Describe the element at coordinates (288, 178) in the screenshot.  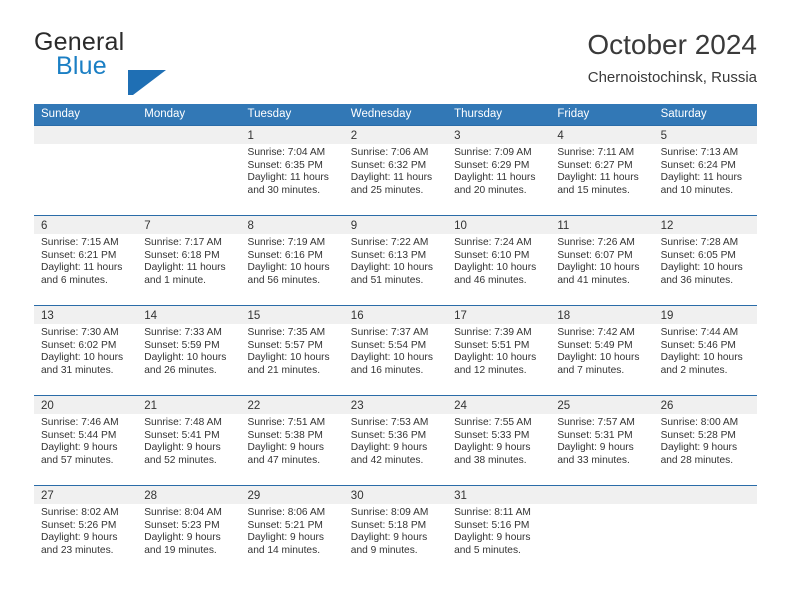
I see `daylight-text-line1: Daylight: 11 hours` at that location.